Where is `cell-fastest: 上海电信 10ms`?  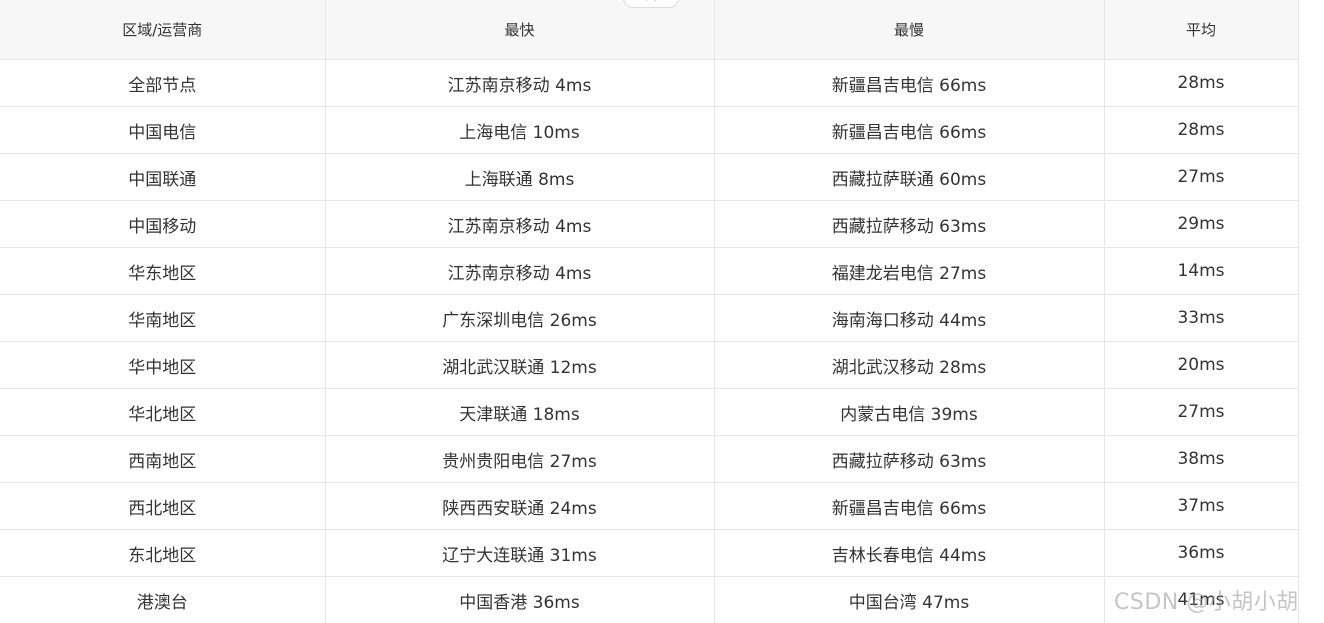
cell-fastest: 上海电信 10ms is located at coordinates (520, 130).